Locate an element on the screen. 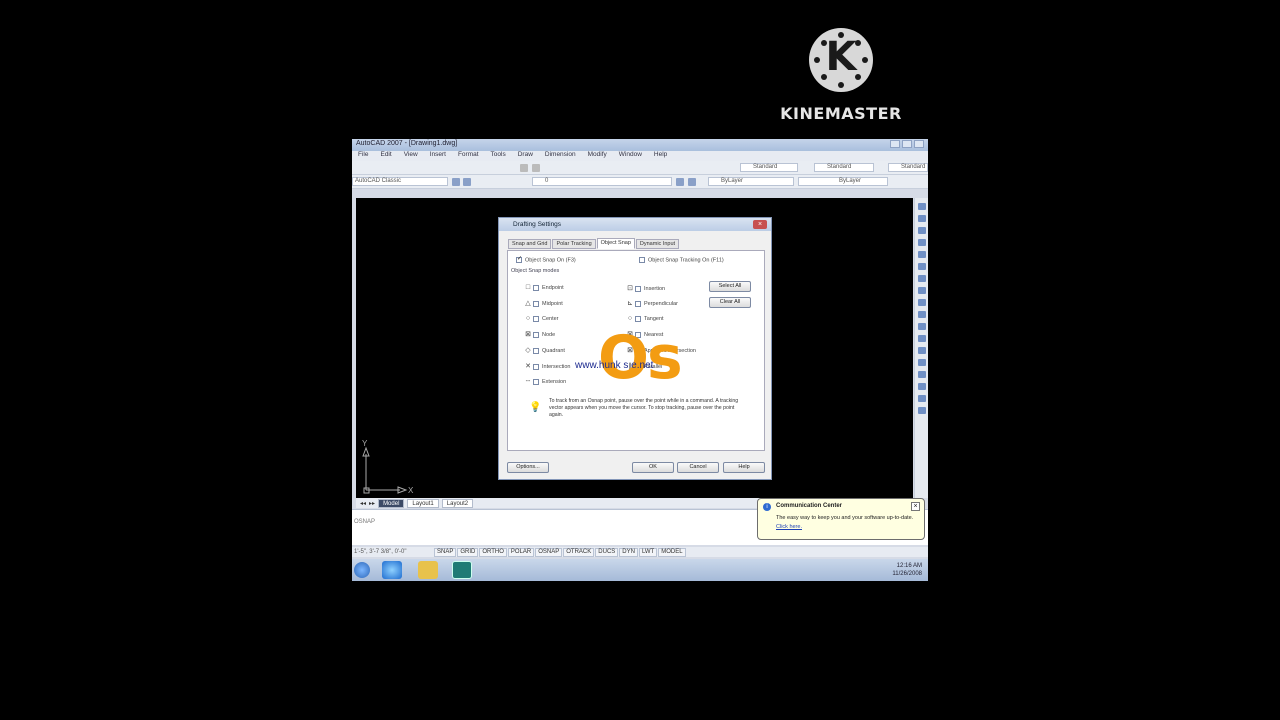 This screenshot has width=1280, height=720. osnap-on-checkbox: Object Snap On (F3) is located at coordinates (546, 259).